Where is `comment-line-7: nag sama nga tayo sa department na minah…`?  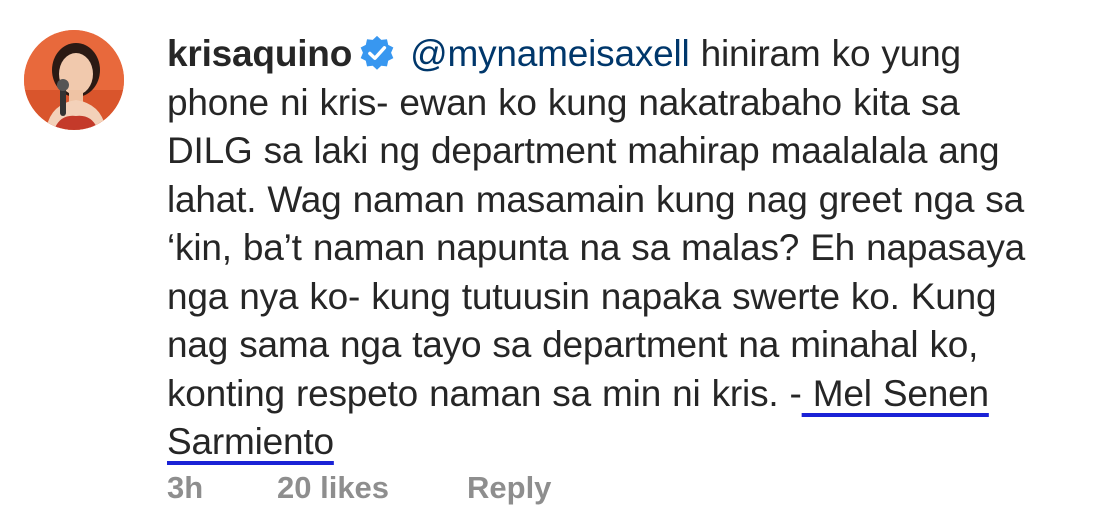 comment-line-7: nag sama nga tayo sa department na minah… is located at coordinates (573, 344).